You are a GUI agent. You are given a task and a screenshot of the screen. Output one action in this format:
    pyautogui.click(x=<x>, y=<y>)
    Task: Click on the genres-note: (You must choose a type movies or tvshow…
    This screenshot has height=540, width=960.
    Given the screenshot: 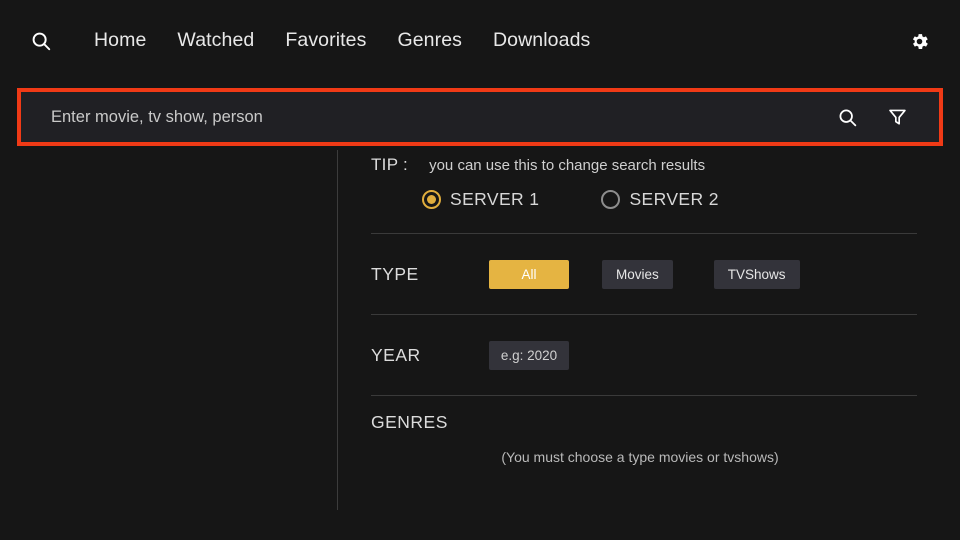 What is the action you would take?
    pyautogui.click(x=640, y=457)
    